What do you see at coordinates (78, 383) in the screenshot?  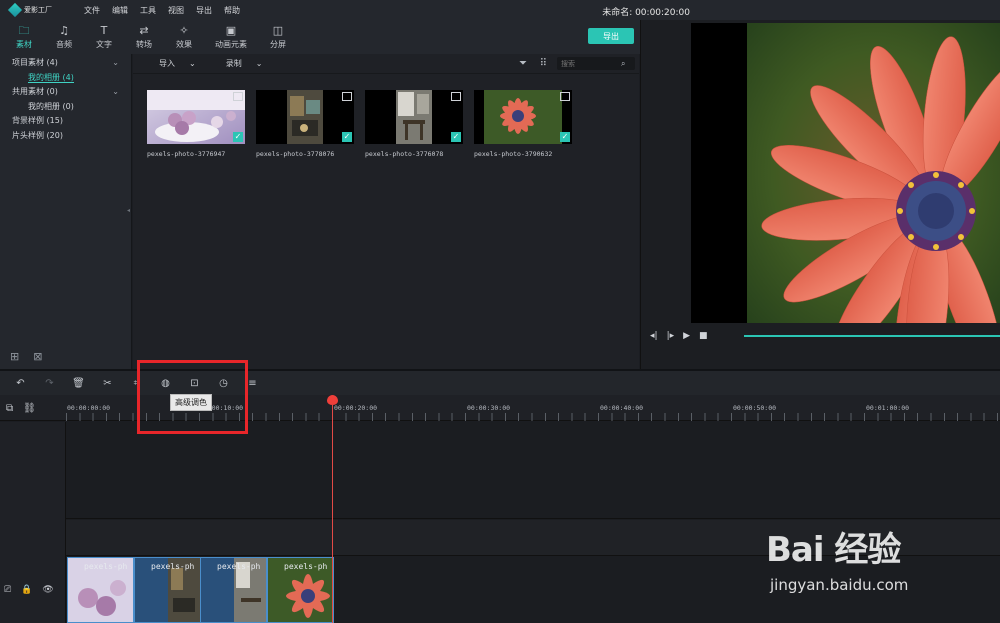 I see `delete-icon: 🗑` at bounding box center [78, 383].